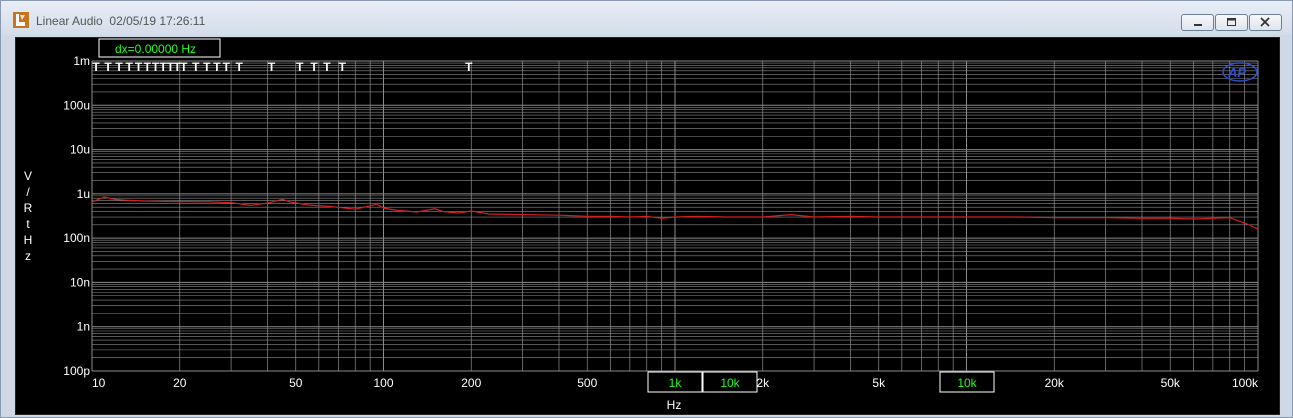  I want to click on x-axis-title: Hz, so click(674, 405).